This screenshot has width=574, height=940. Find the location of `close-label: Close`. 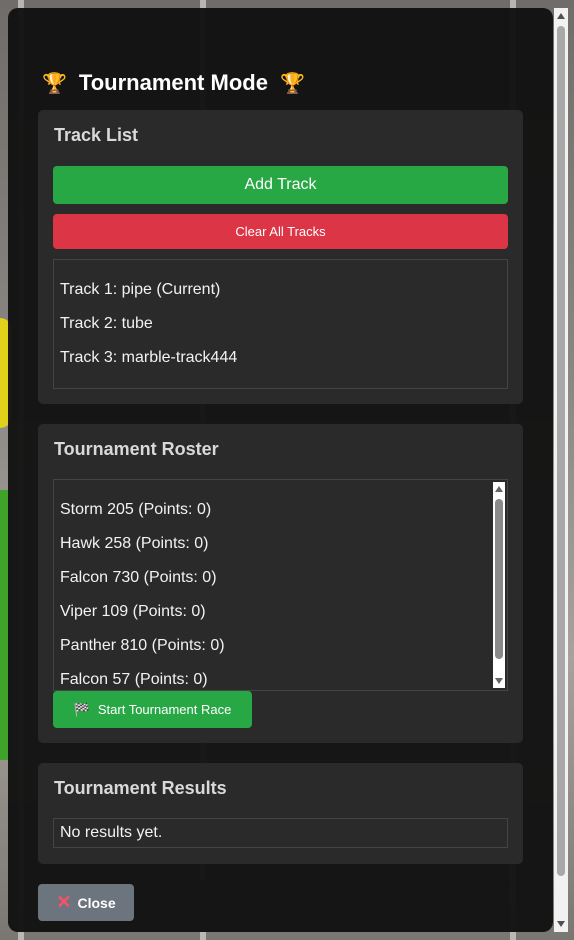

close-label: Close is located at coordinates (96, 902).